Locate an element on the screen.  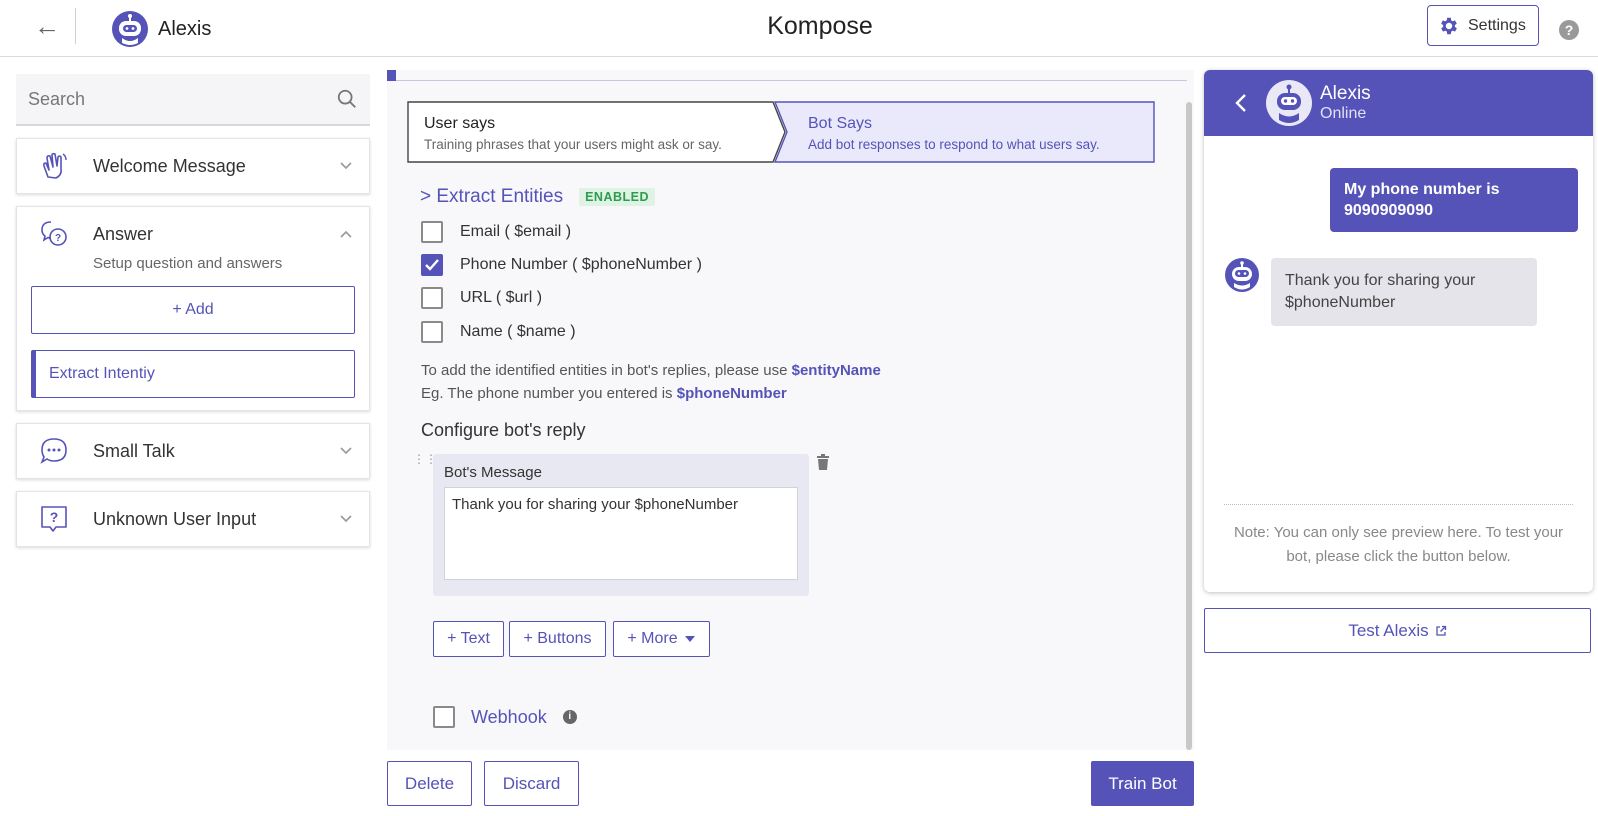
section-header-answer: ? Answer is located at coordinates (193, 234).